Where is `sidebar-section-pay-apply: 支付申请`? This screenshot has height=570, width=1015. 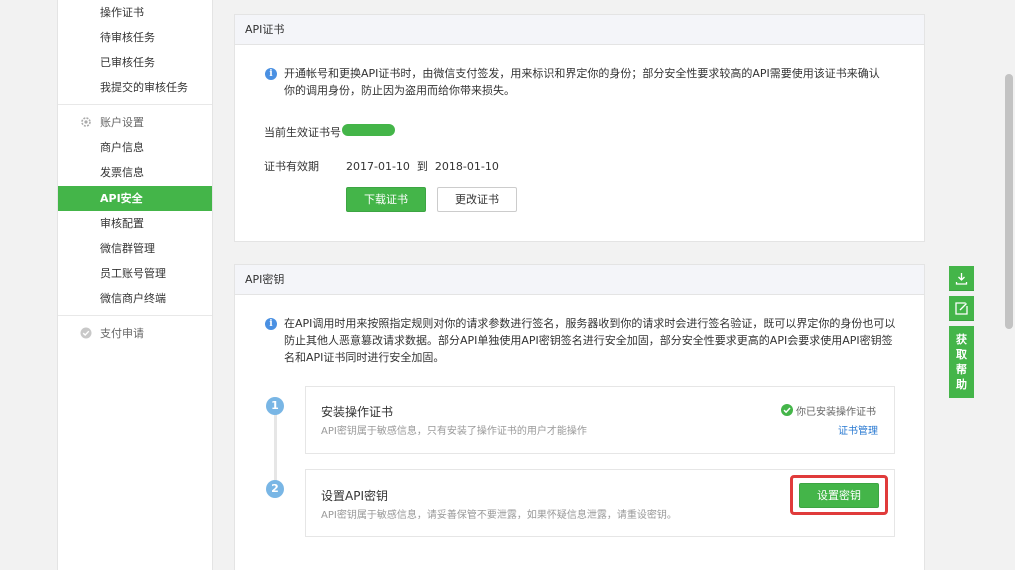 sidebar-section-pay-apply: 支付申请 is located at coordinates (135, 333).